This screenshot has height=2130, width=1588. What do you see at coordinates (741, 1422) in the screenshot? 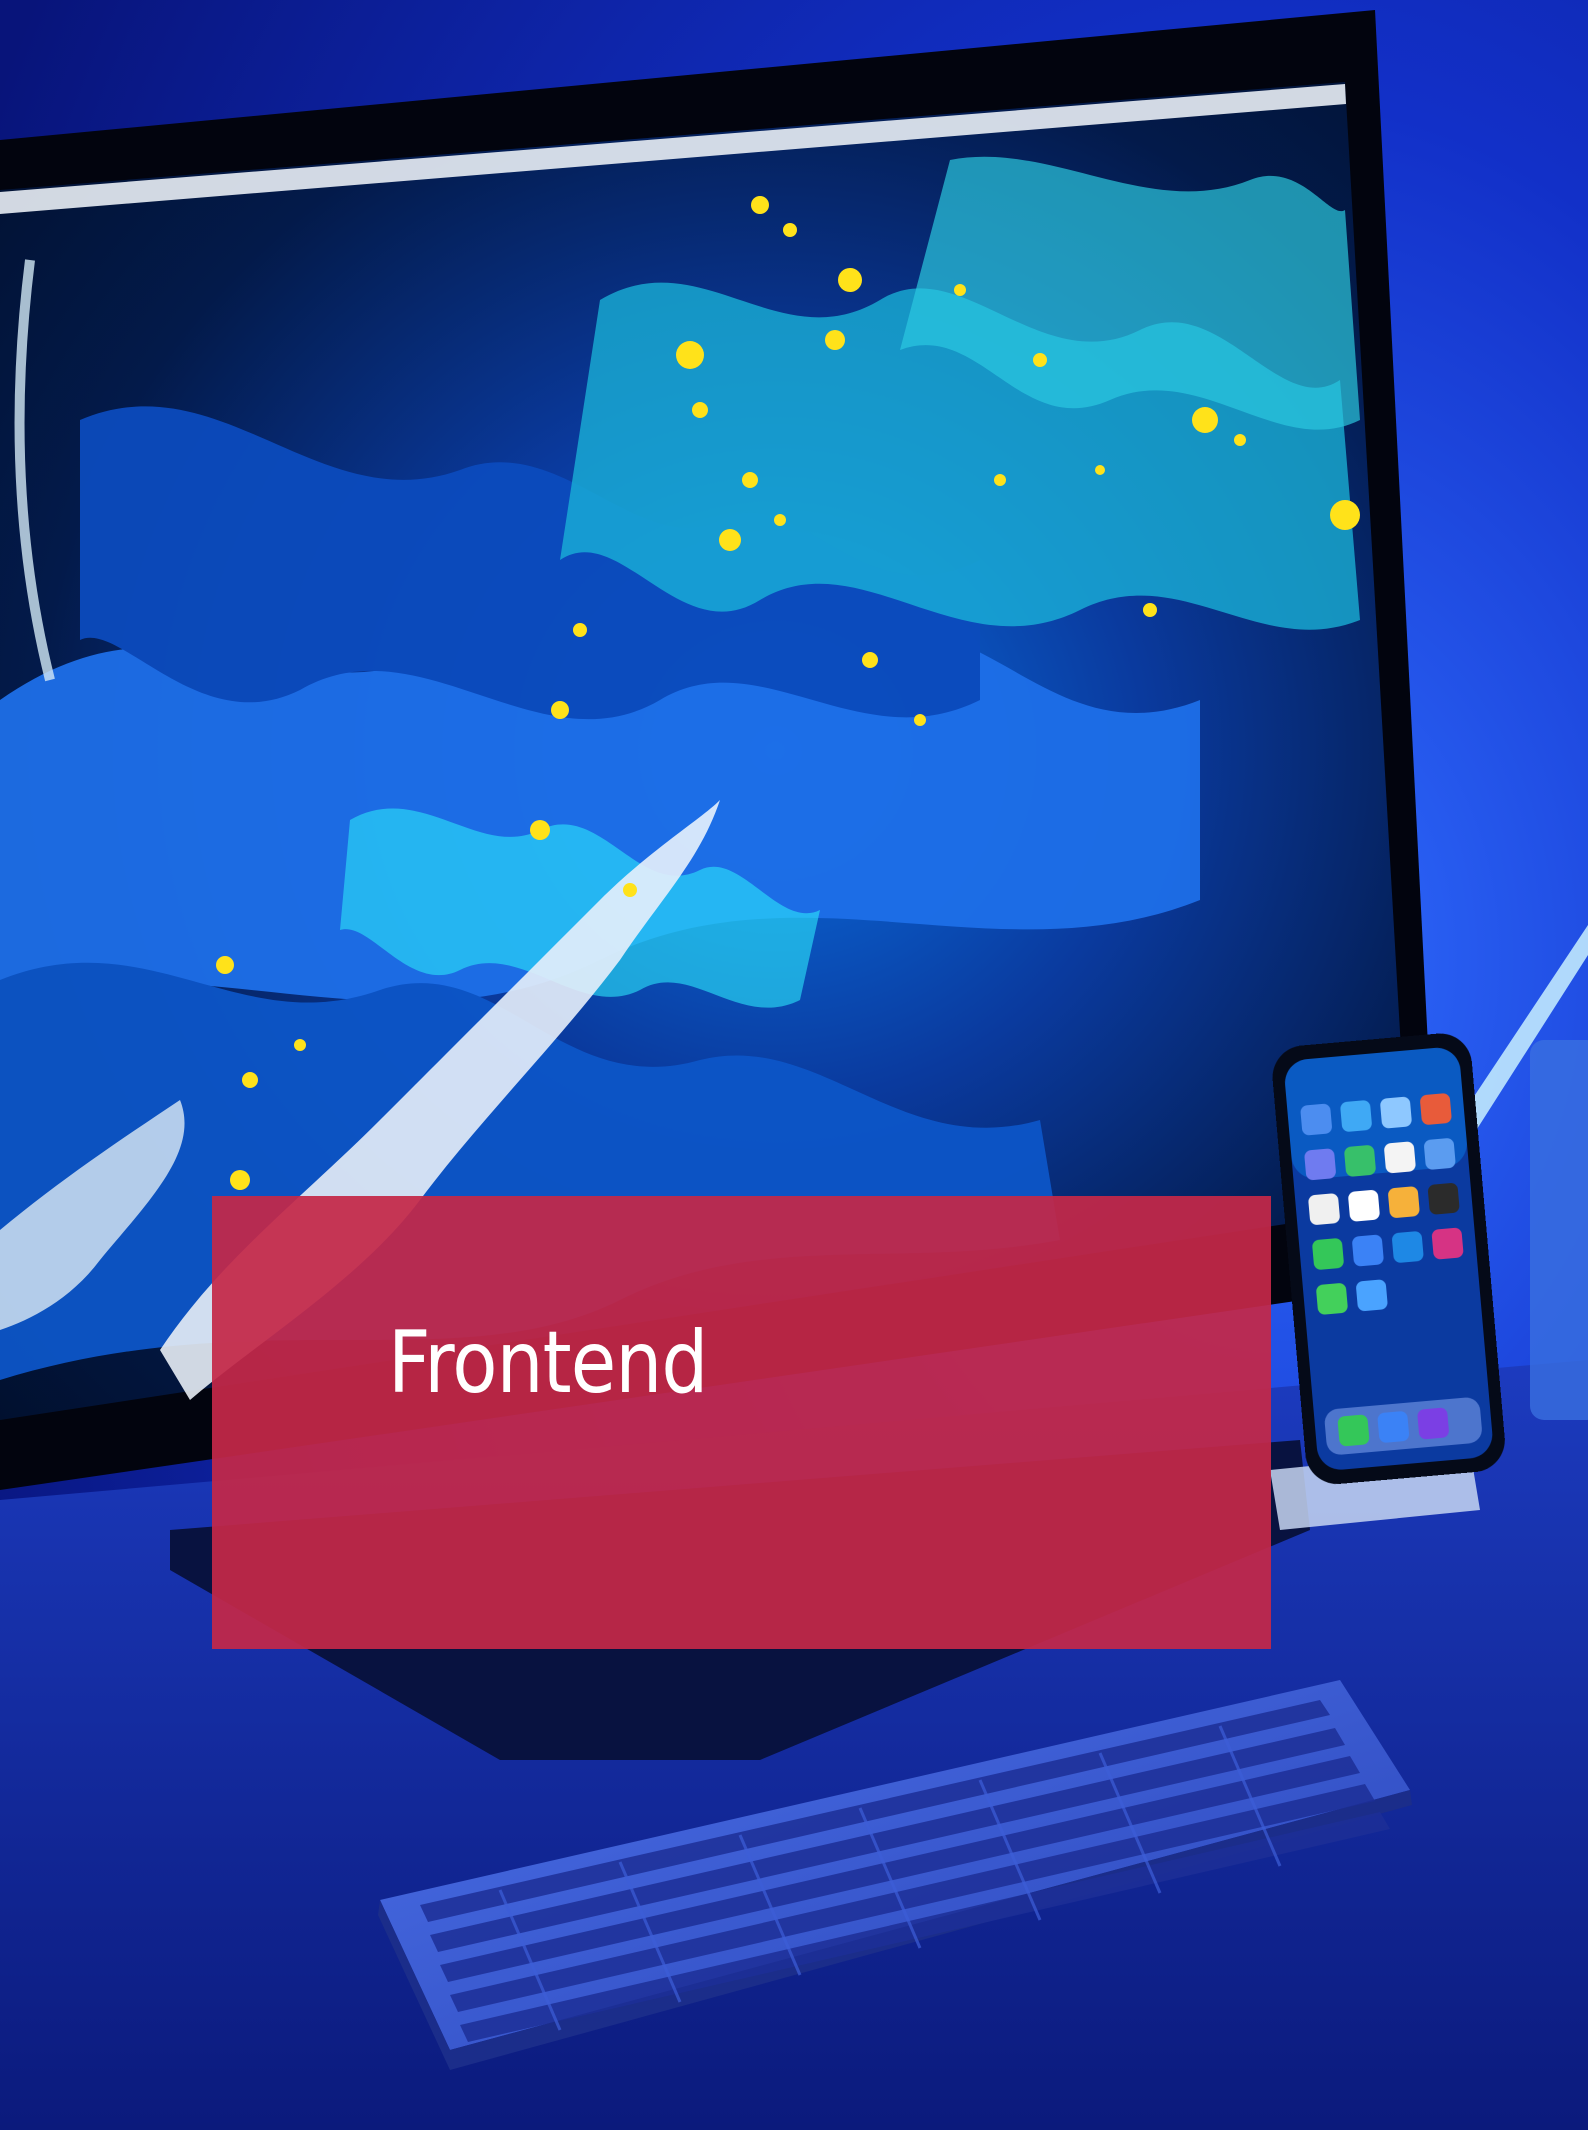
I see `title-card: Frontend` at bounding box center [741, 1422].